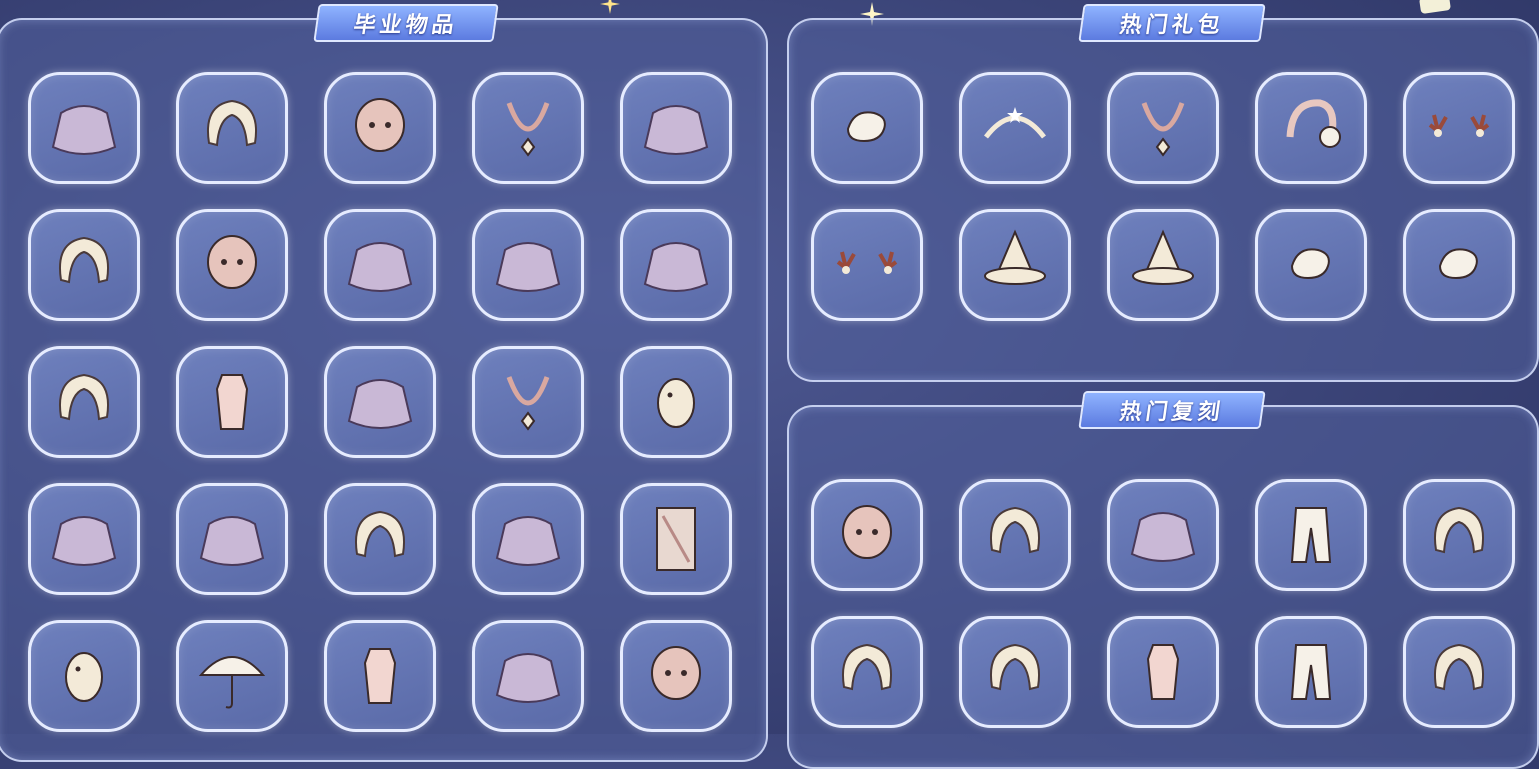  What do you see at coordinates (1435, 7) in the screenshot?
I see `corner-decoration` at bounding box center [1435, 7].